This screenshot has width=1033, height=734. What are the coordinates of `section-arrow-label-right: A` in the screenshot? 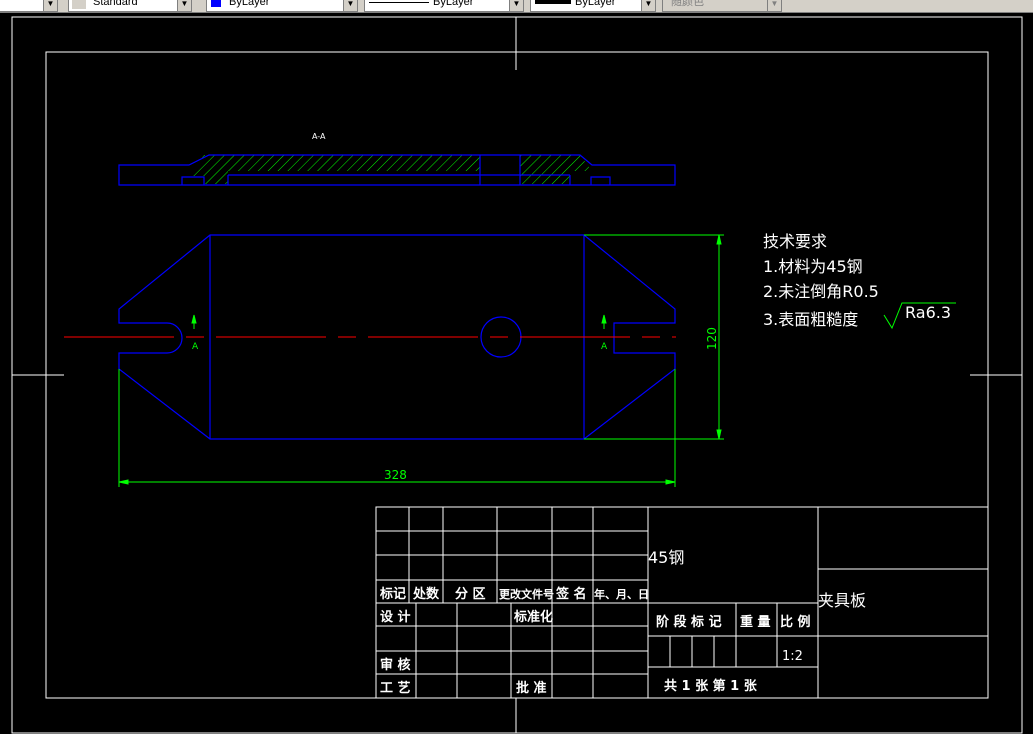 It's located at (604, 347).